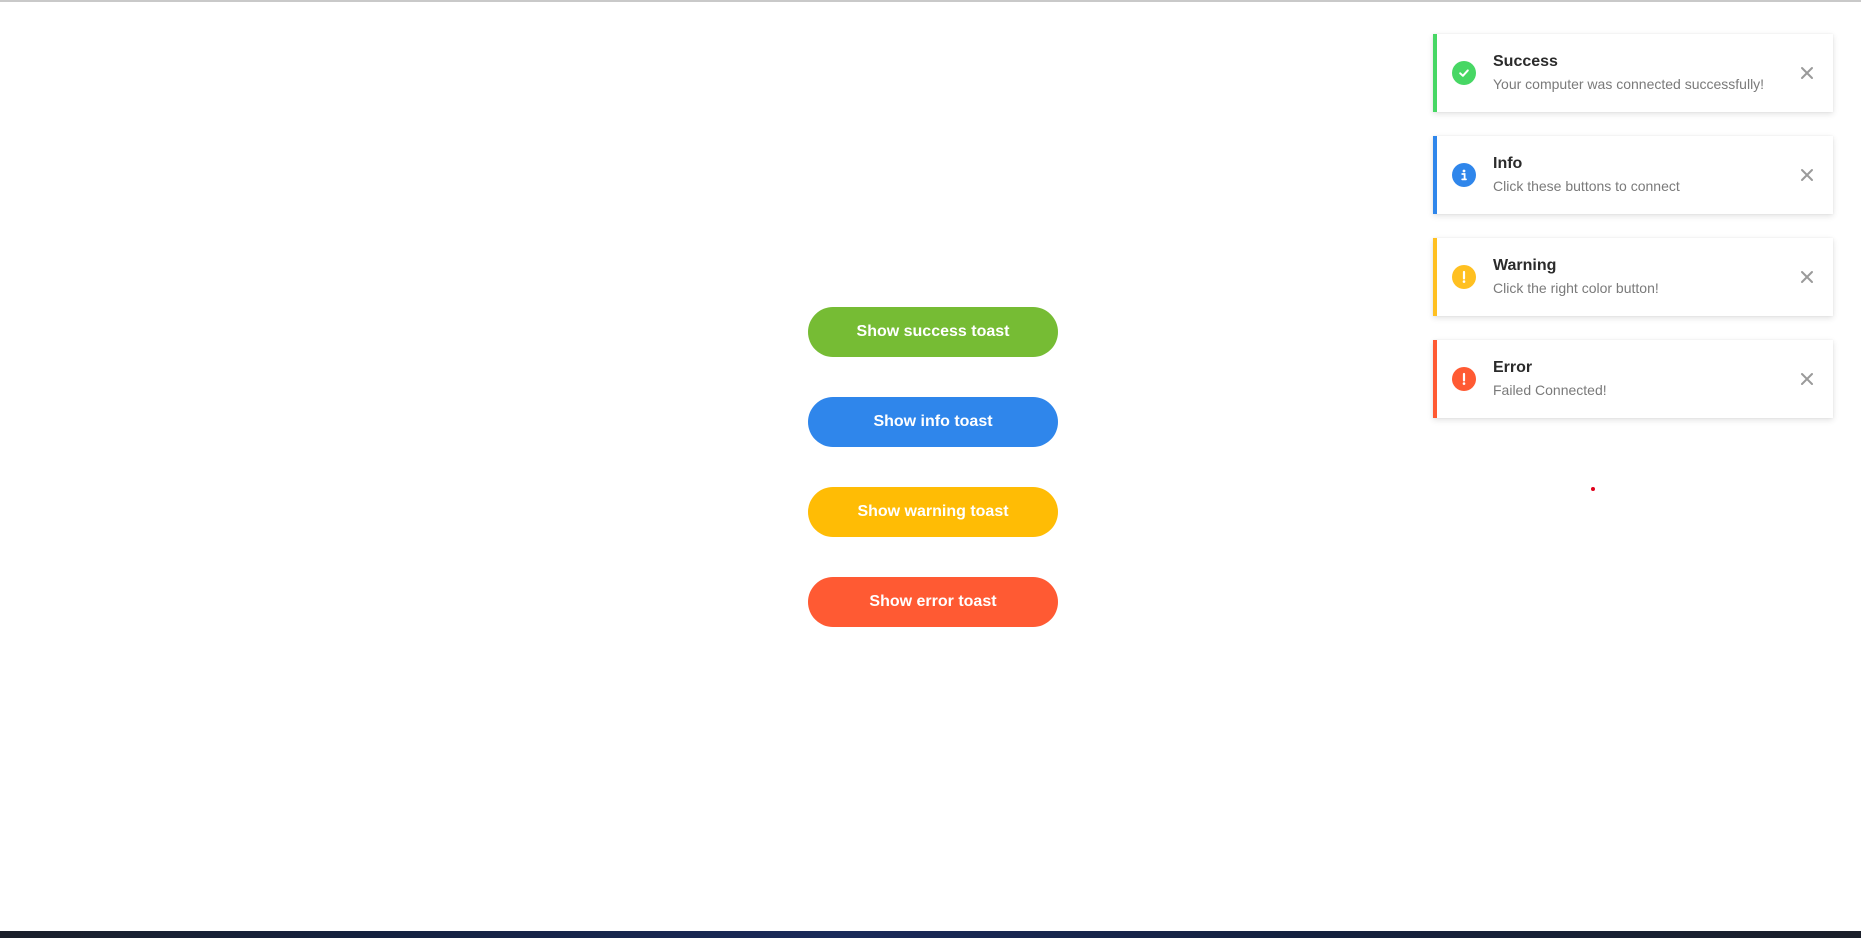 This screenshot has height=938, width=1861. What do you see at coordinates (933, 332) in the screenshot?
I see `show-success-toast-button: Show success toast` at bounding box center [933, 332].